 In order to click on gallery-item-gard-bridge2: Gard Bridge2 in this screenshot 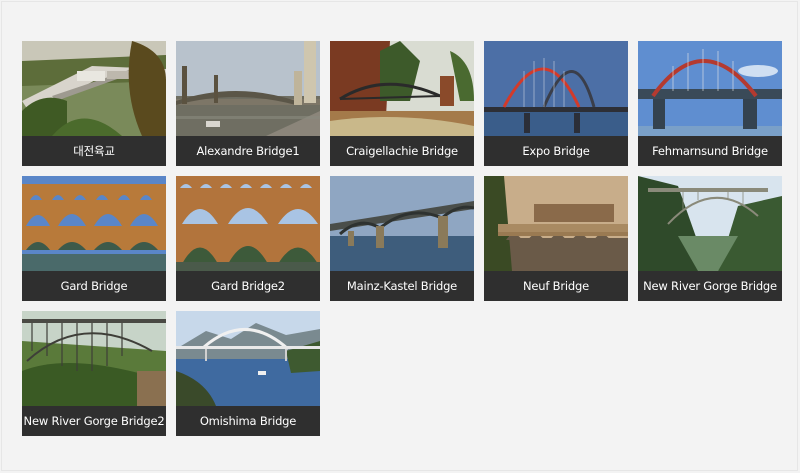, I will do `click(248, 238)`.